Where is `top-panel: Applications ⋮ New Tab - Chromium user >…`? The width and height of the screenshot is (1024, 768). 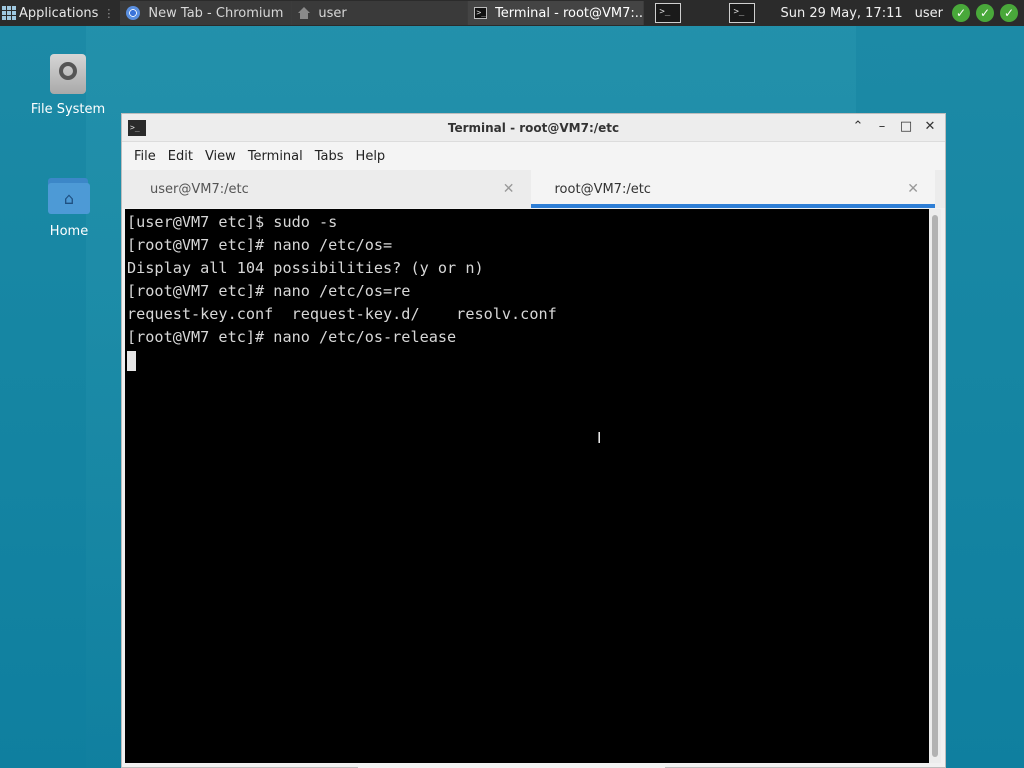 top-panel: Applications ⋮ New Tab - Chromium user >… is located at coordinates (512, 13).